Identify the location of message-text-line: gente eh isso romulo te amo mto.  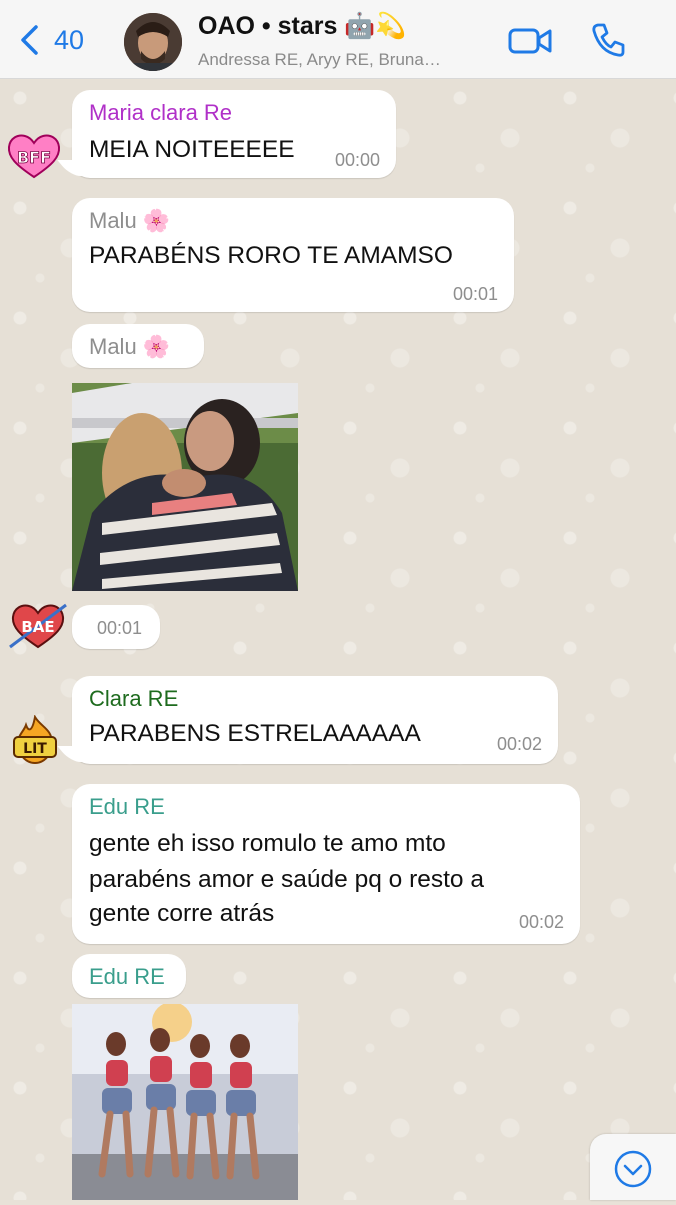
(267, 843).